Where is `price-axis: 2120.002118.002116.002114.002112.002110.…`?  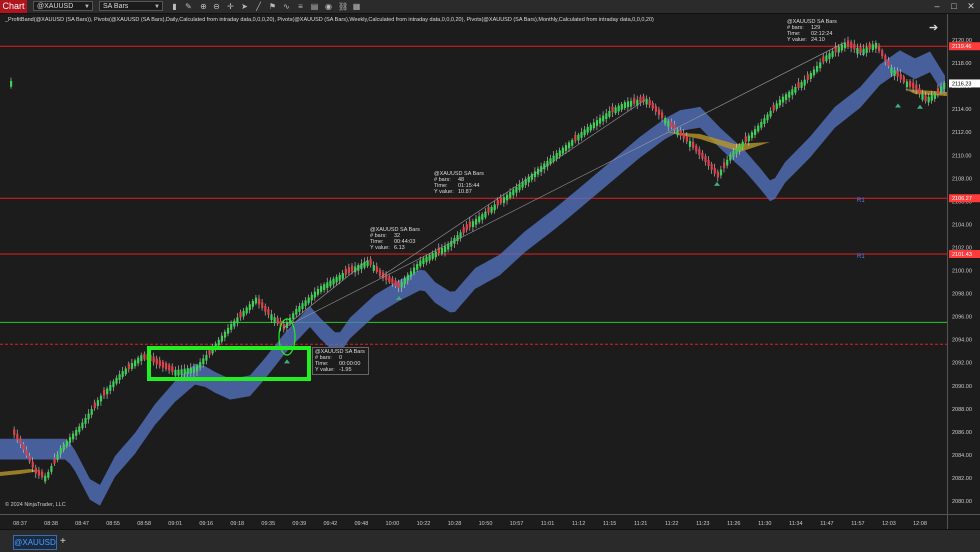
price-axis: 2120.002118.002116.002114.002112.002110.… is located at coordinates (963, 264).